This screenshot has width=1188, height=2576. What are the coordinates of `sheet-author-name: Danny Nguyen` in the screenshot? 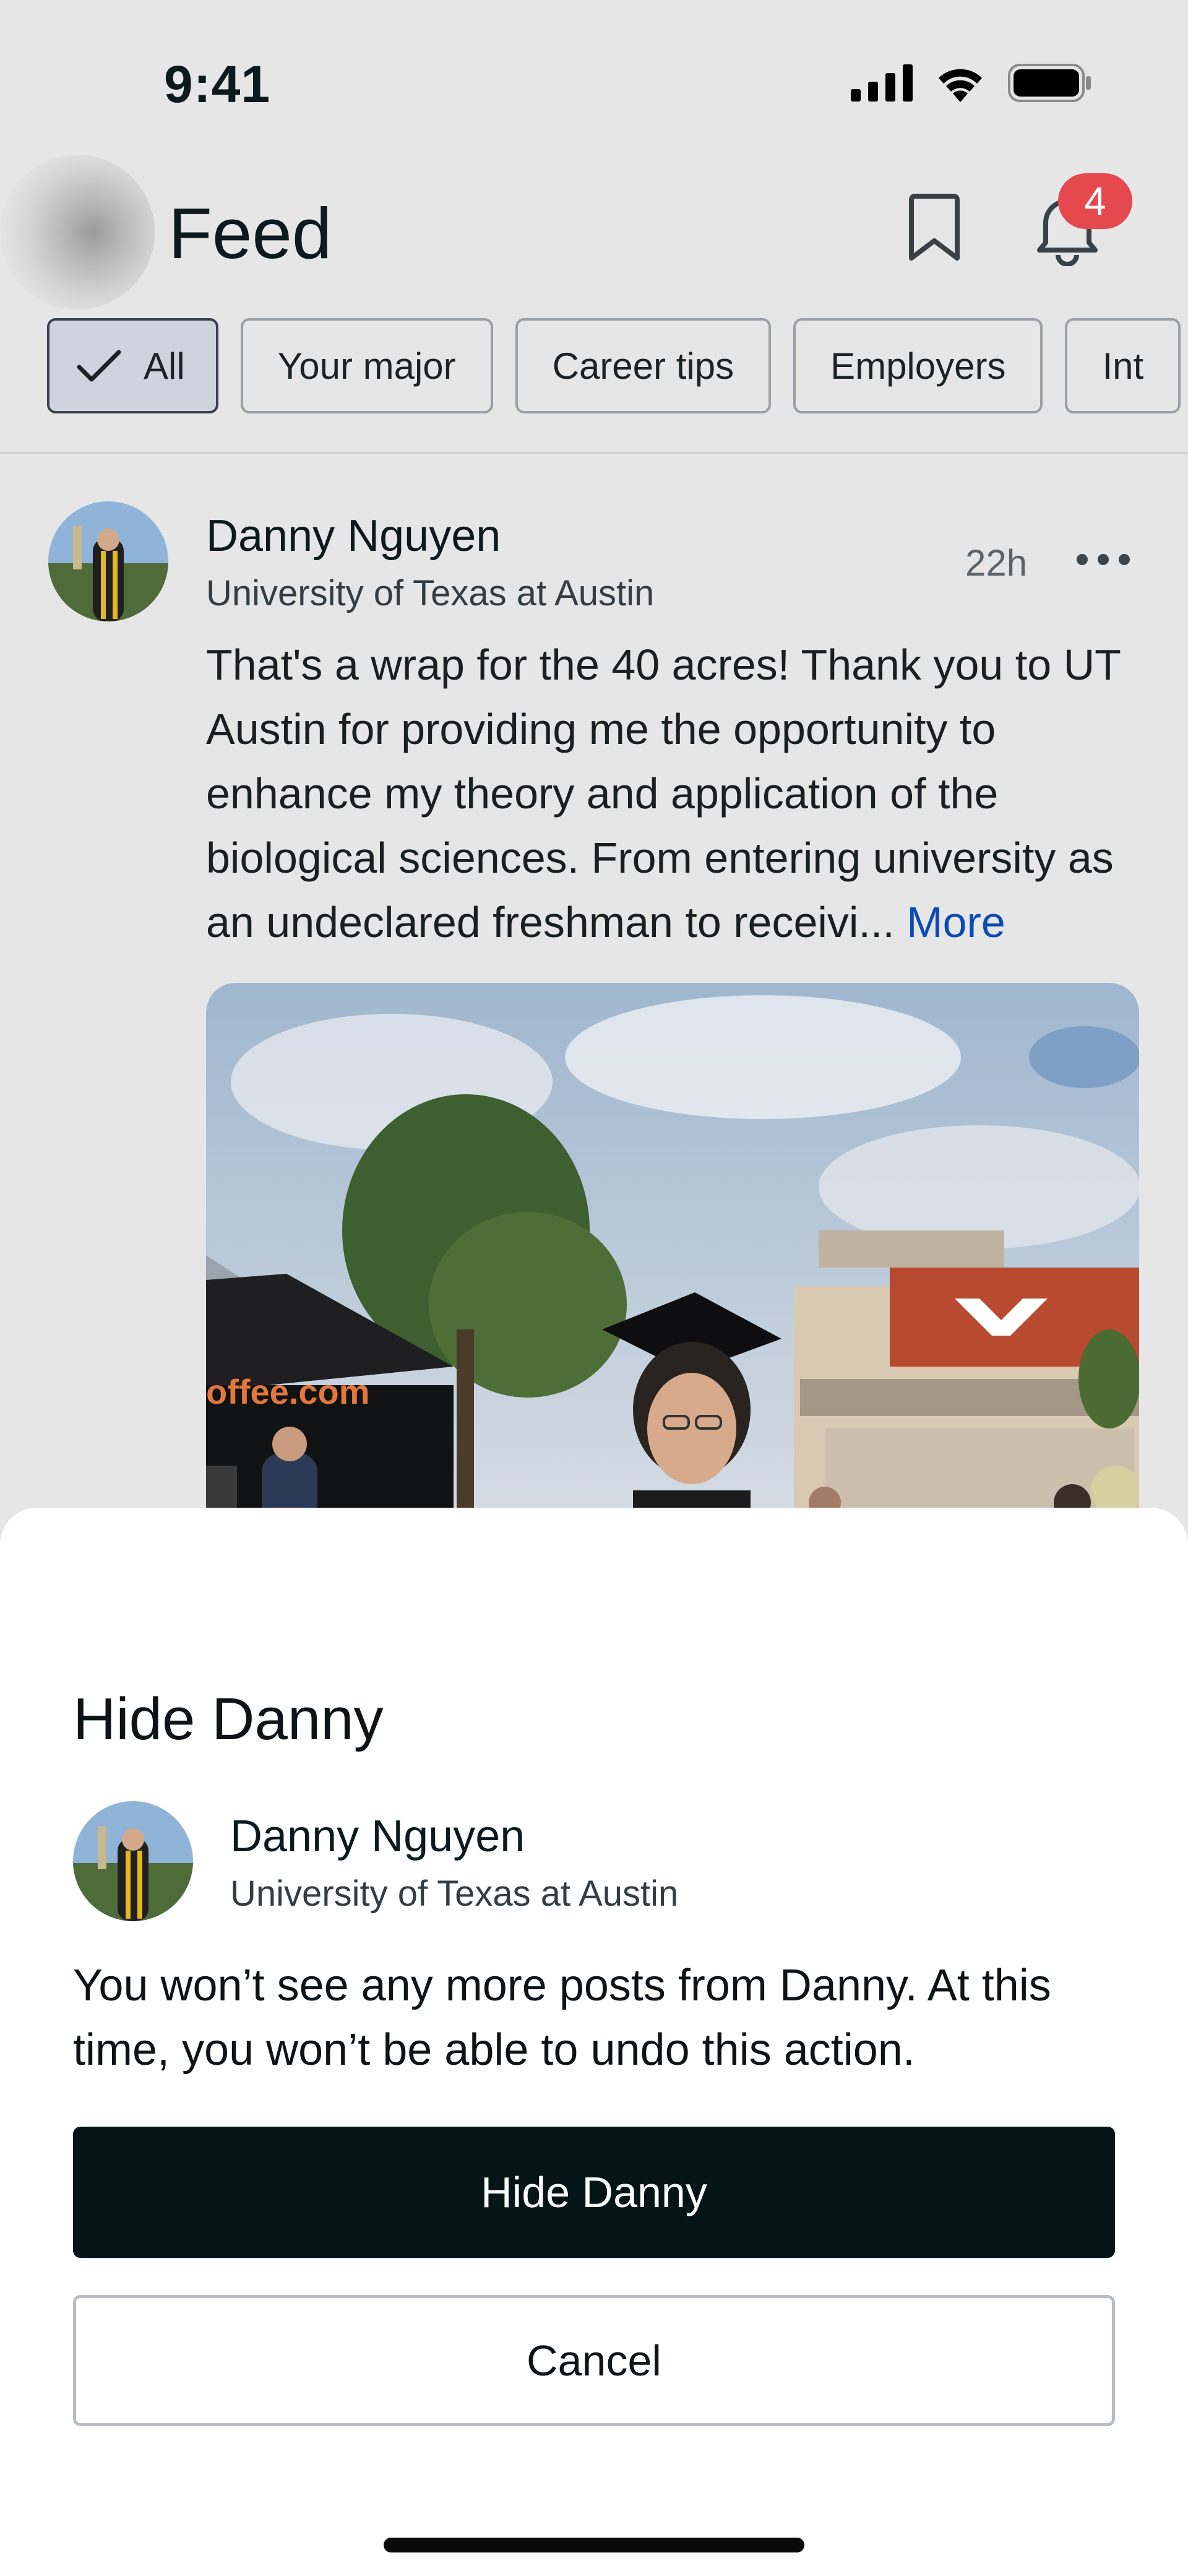 It's located at (377, 1836).